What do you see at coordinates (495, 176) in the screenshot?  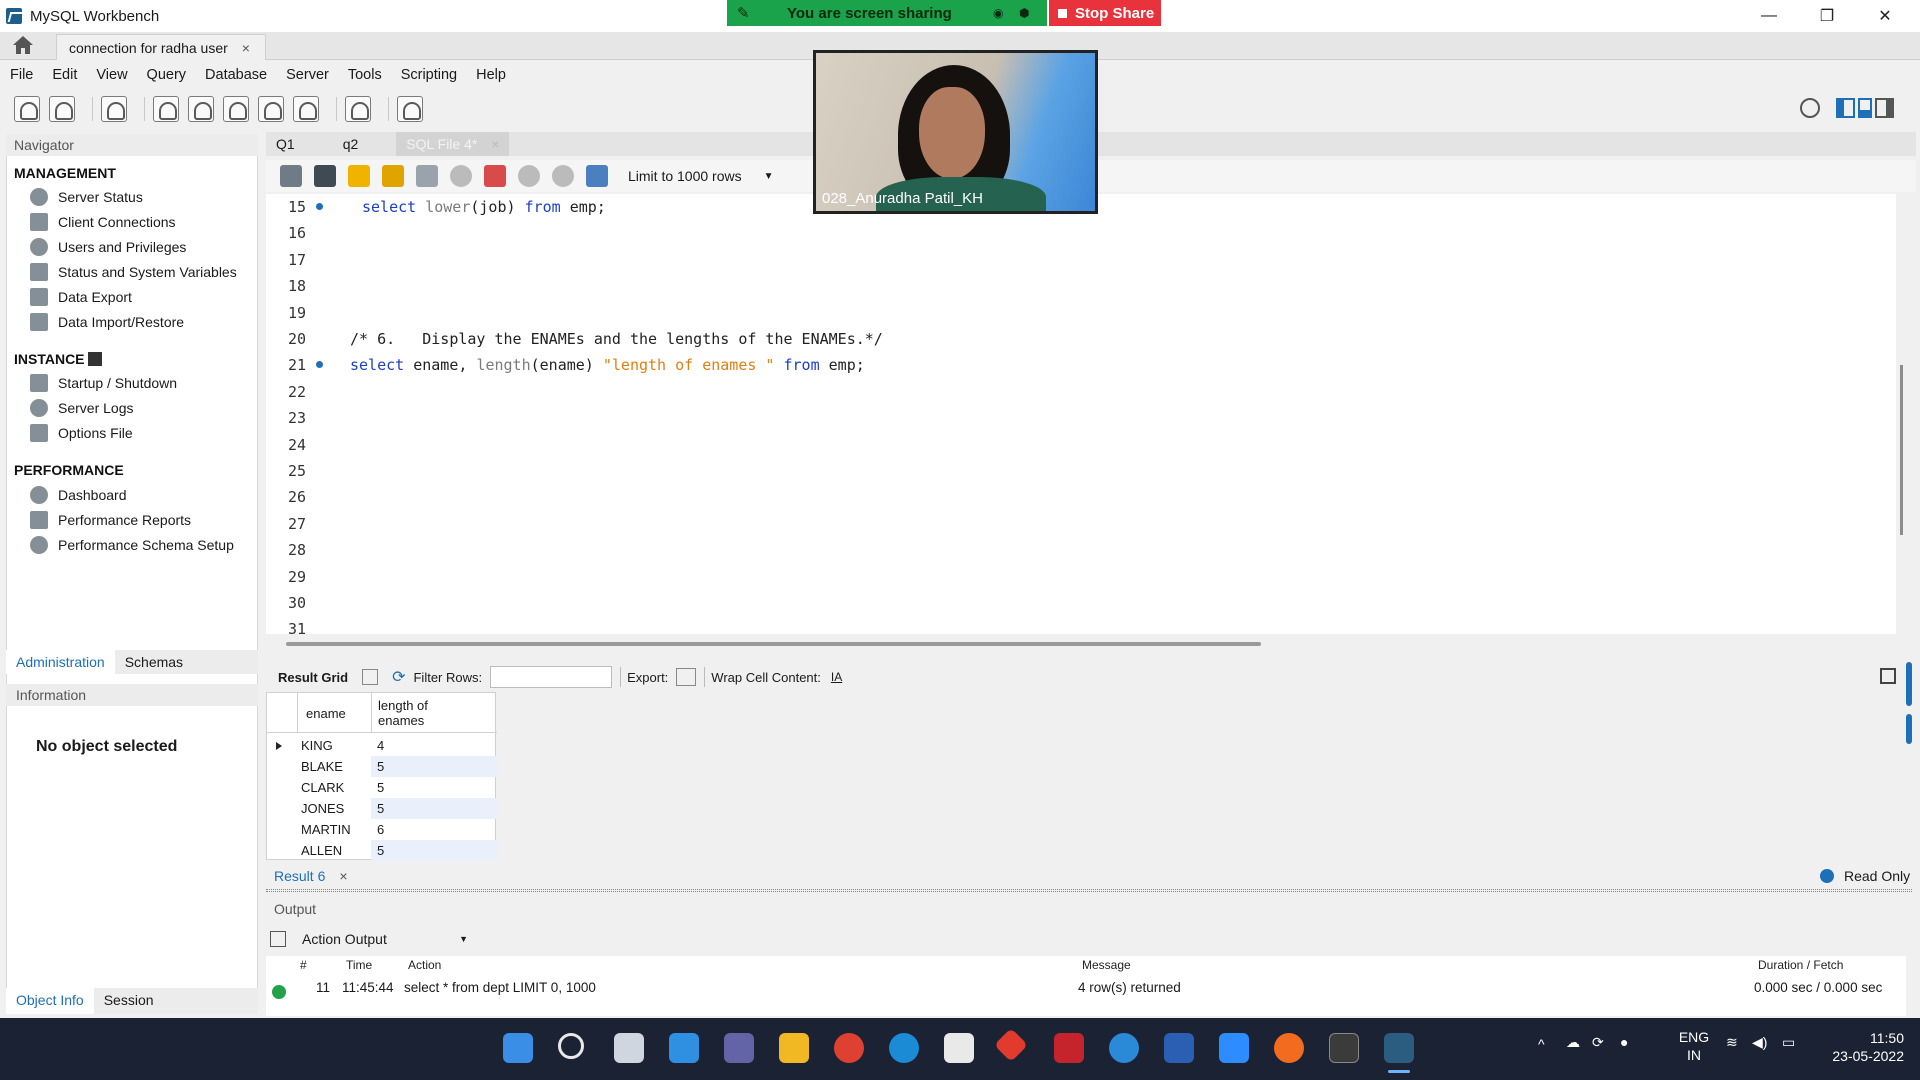 I see `toggle-errors-icon` at bounding box center [495, 176].